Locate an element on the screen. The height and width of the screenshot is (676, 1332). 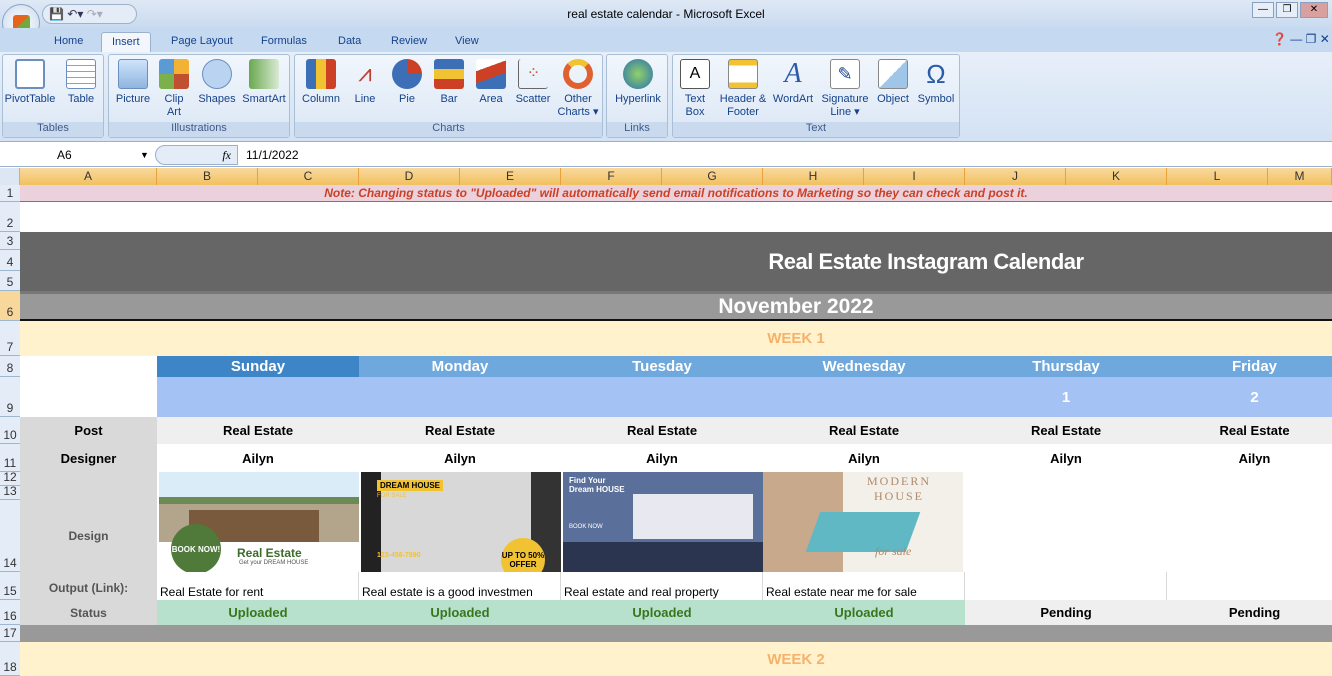
row-header-1: 1 is located at coordinates (10, 193).